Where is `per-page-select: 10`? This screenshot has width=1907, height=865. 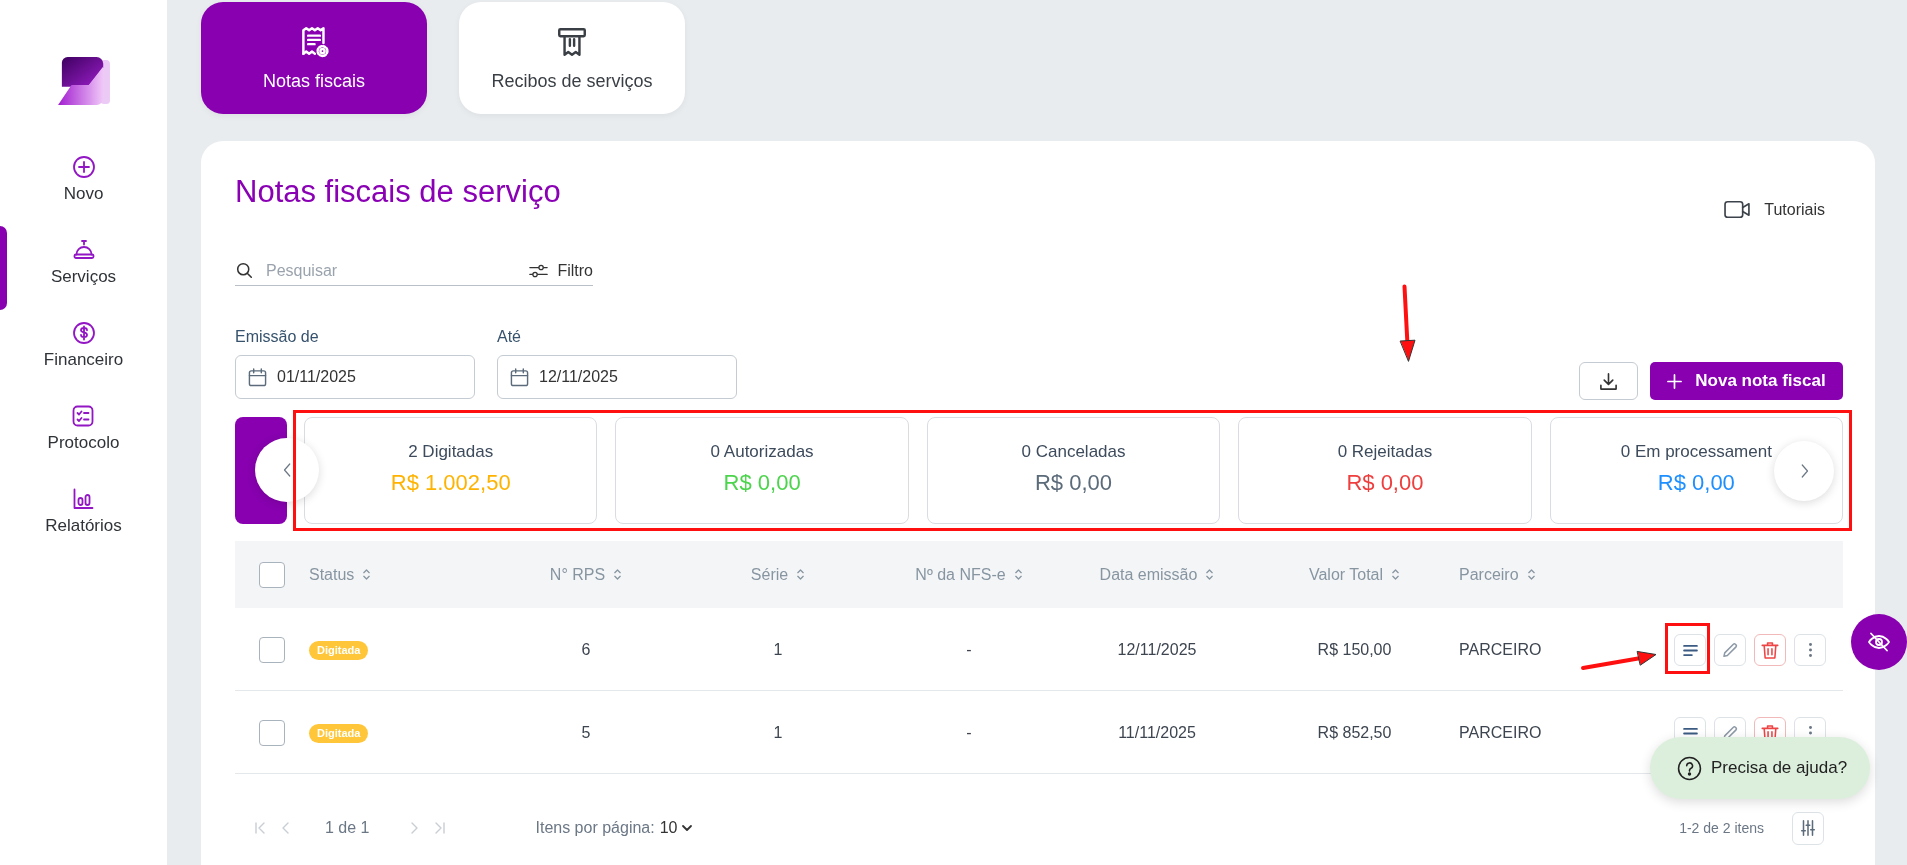
per-page-select: 10 is located at coordinates (676, 828).